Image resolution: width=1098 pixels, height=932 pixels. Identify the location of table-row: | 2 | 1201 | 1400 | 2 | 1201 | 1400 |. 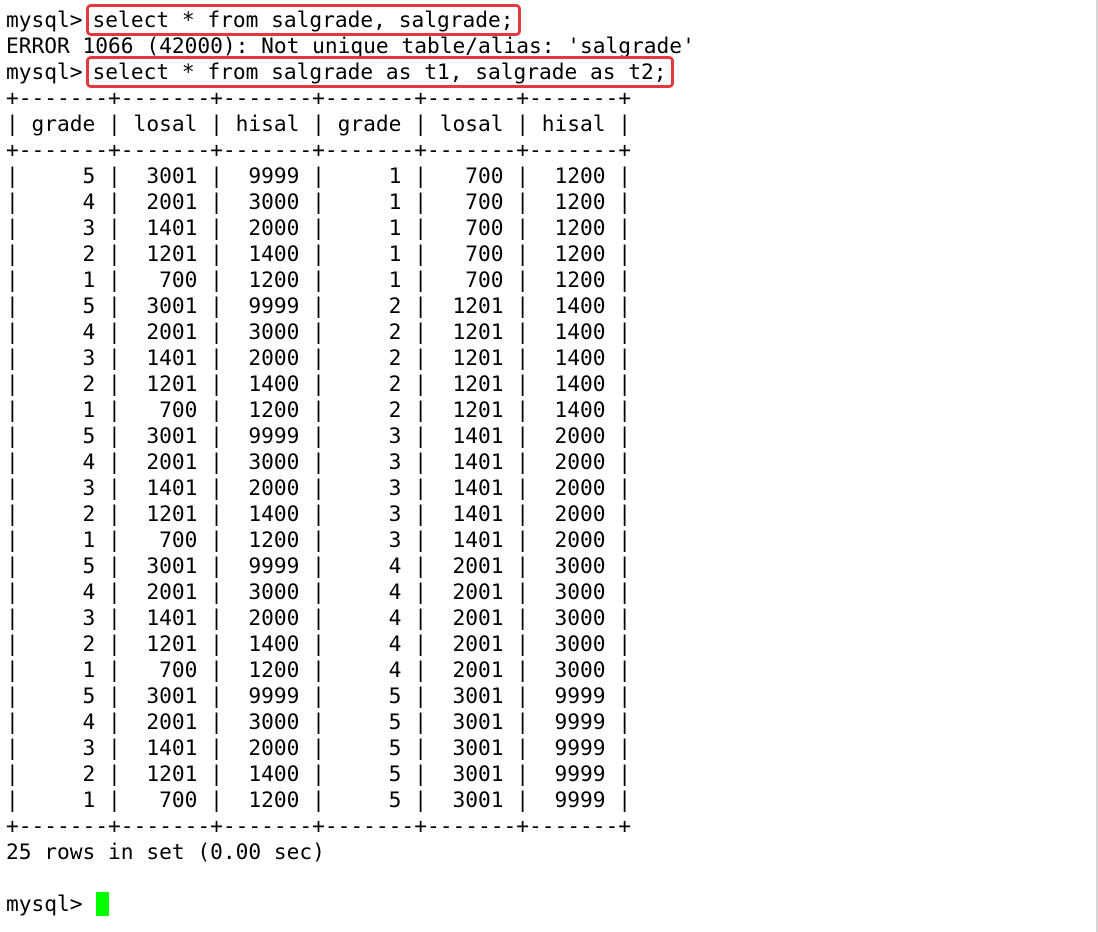
(319, 383).